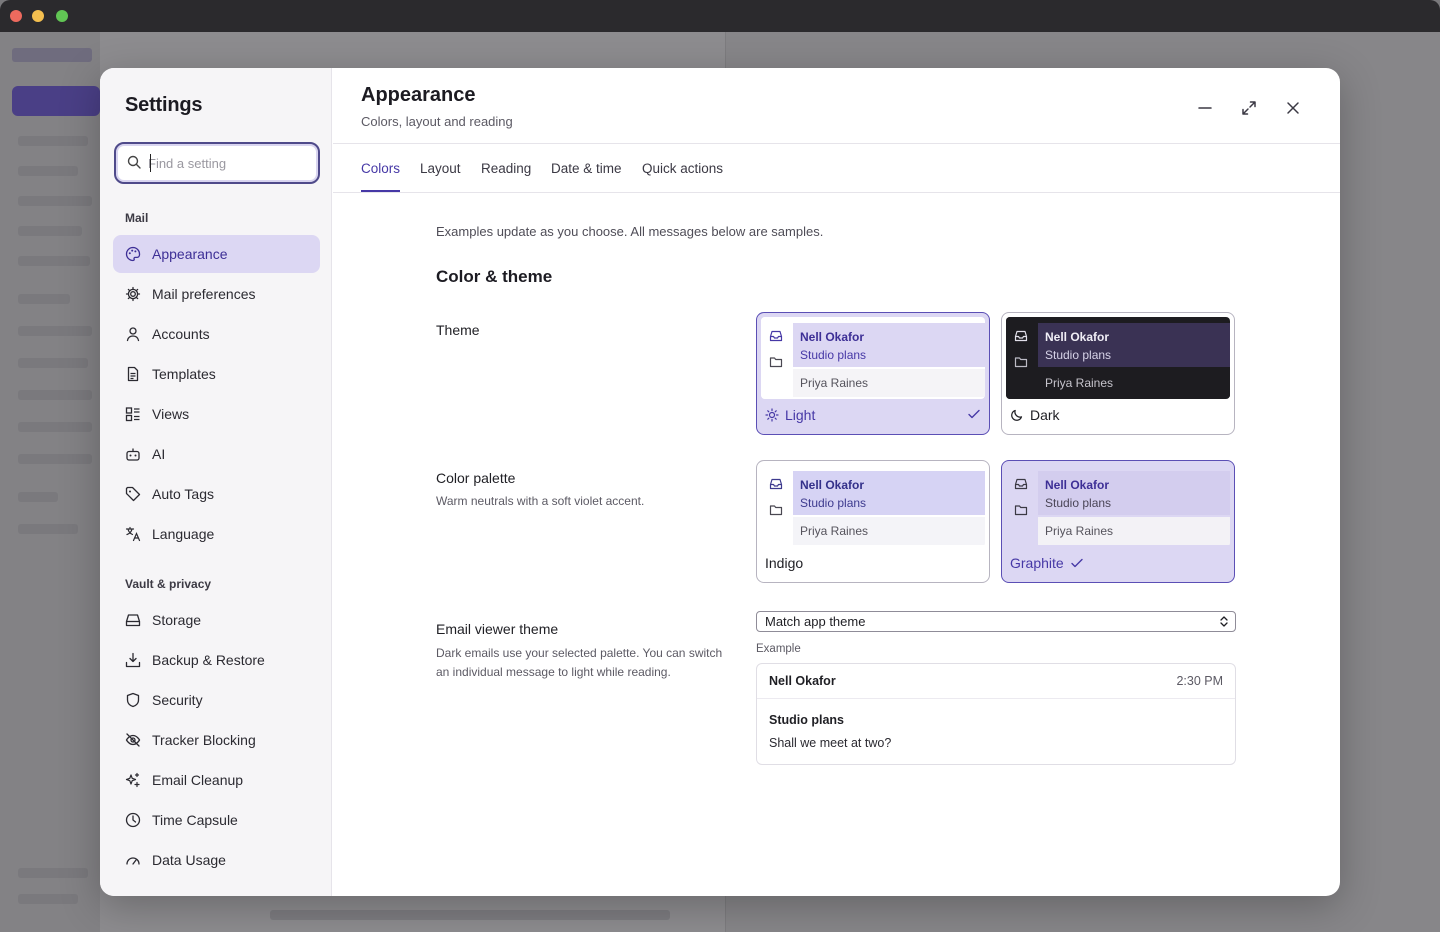 This screenshot has height=932, width=1440. I want to click on window-titlebar, so click(720, 16).